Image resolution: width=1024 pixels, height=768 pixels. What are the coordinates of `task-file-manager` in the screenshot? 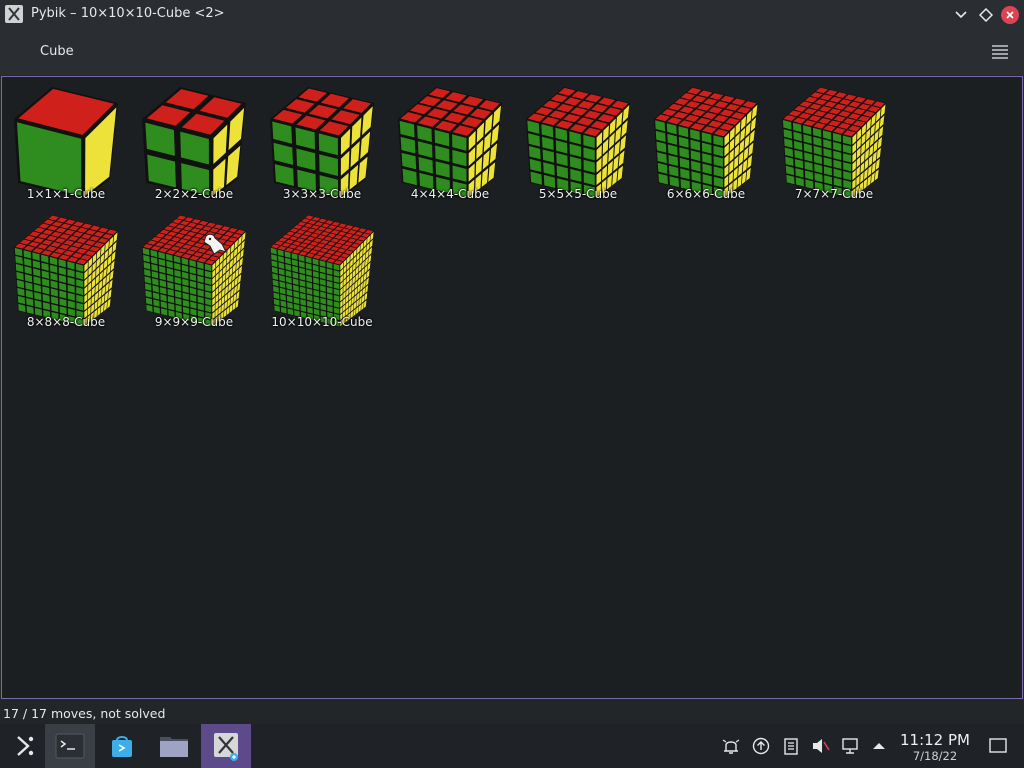 It's located at (174, 746).